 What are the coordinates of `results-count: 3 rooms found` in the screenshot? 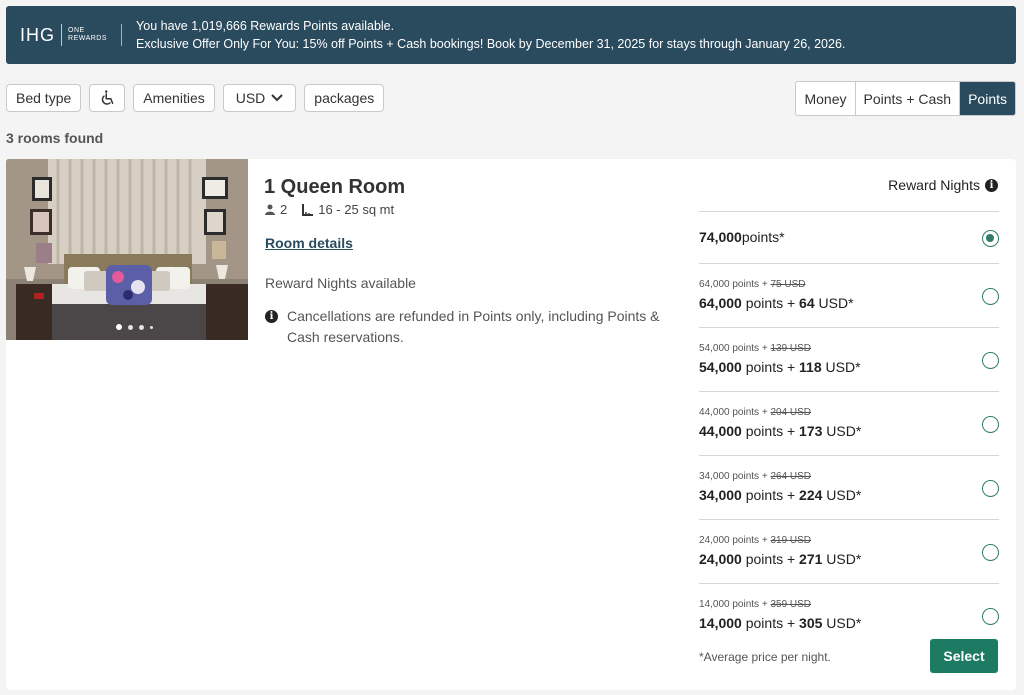 It's located at (55, 138).